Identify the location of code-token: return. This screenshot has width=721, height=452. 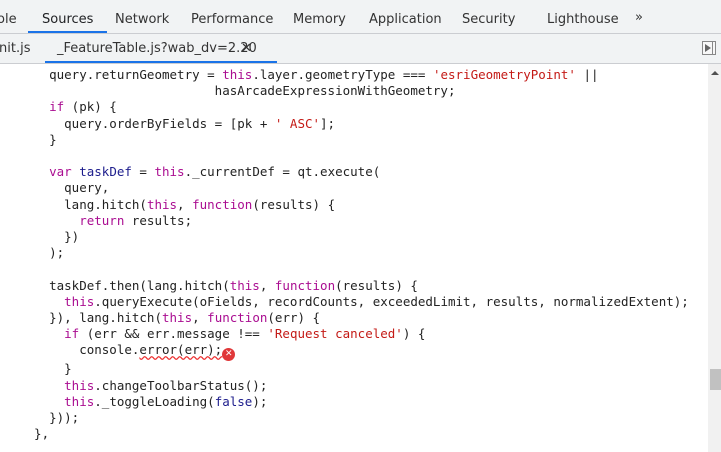
(72, 220).